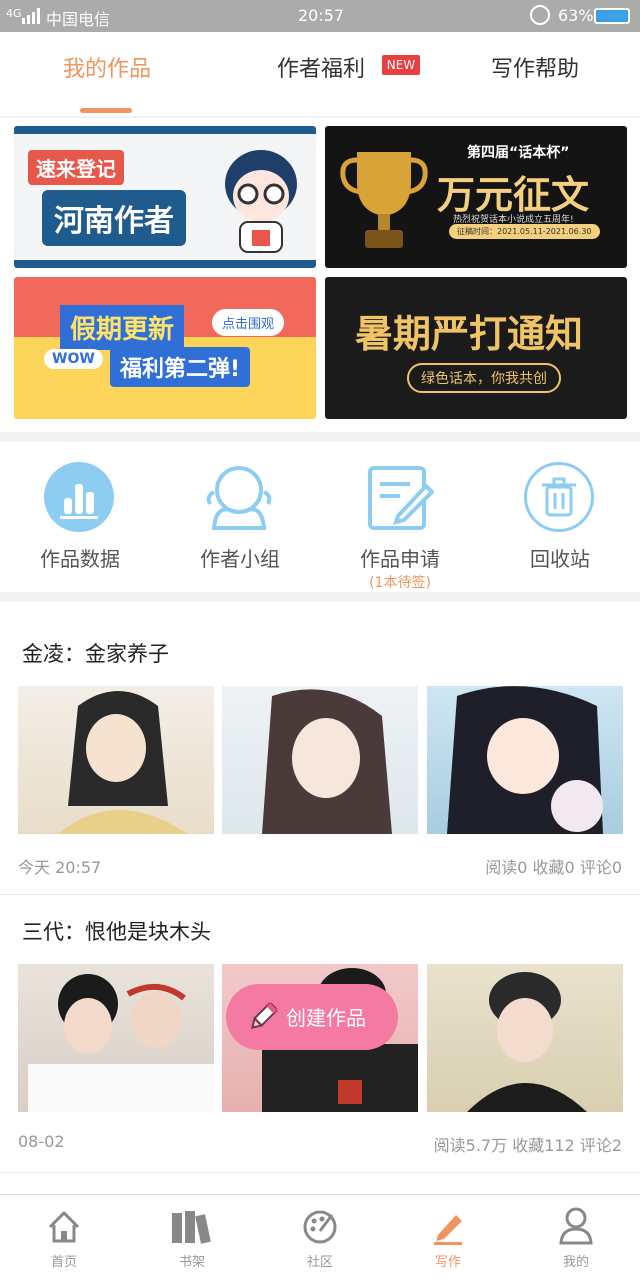 The height and width of the screenshot is (1281, 640). Describe the element at coordinates (400, 559) in the screenshot. I see `tool-label: 作品申请` at that location.